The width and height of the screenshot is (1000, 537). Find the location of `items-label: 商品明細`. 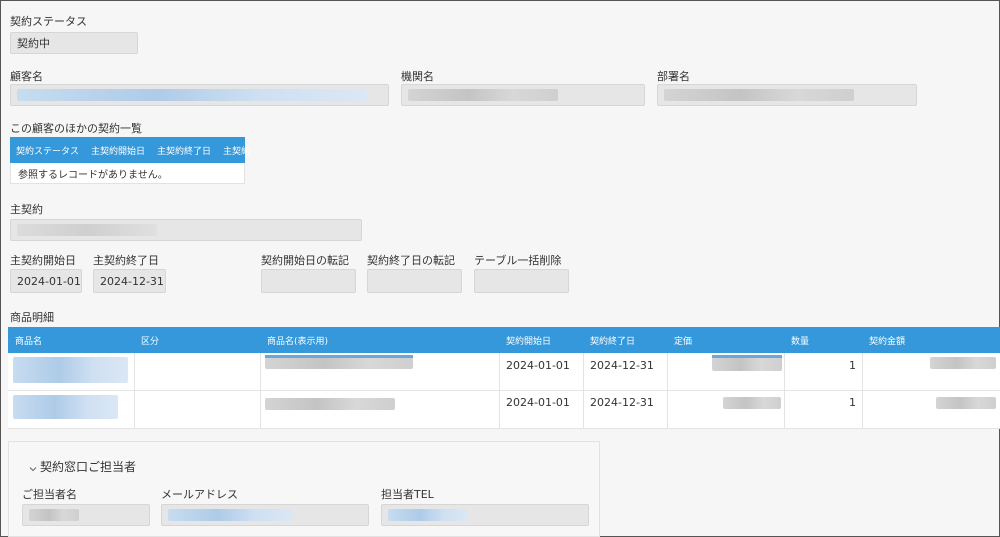

items-label: 商品明細 is located at coordinates (32, 317).